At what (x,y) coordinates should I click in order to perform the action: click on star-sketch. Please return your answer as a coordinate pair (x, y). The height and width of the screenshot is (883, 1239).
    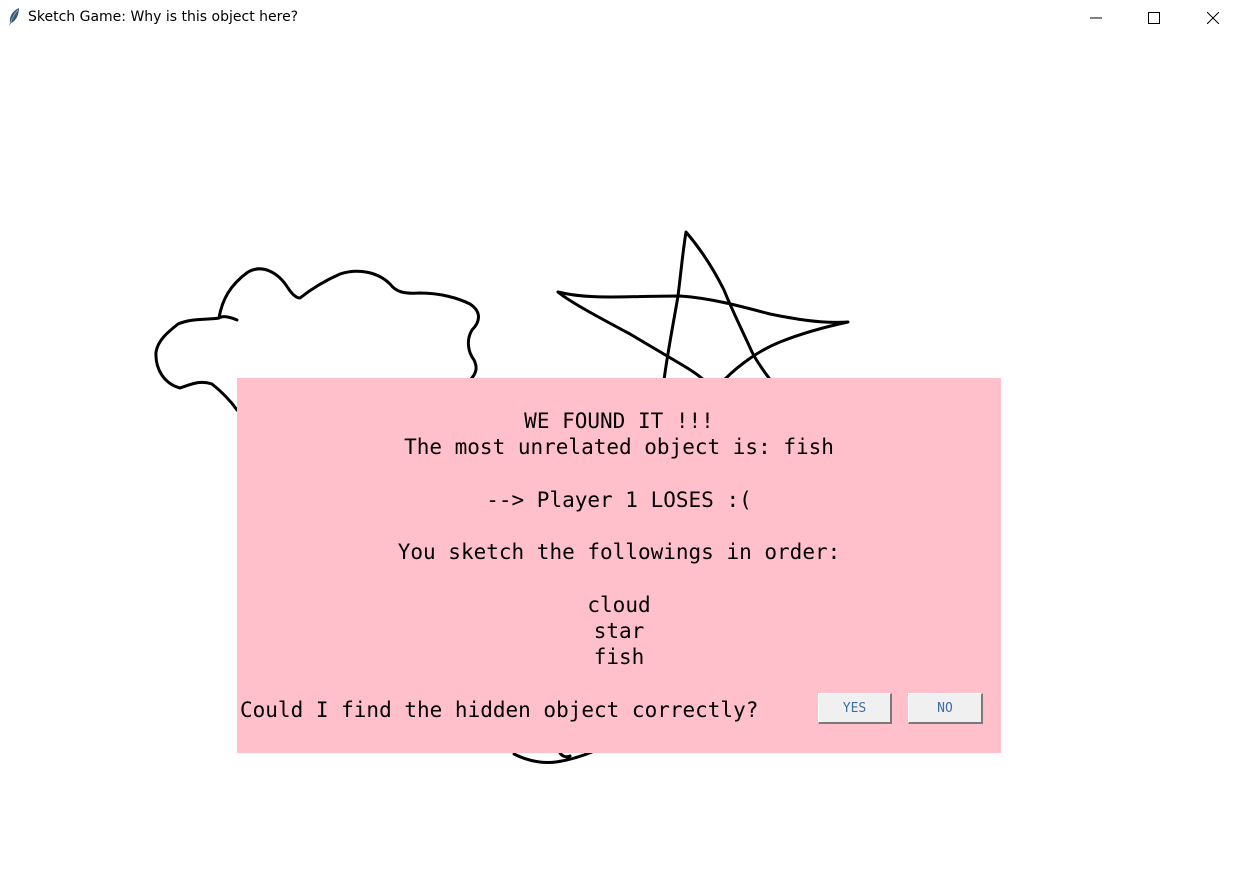
    Looking at the image, I should click on (703, 307).